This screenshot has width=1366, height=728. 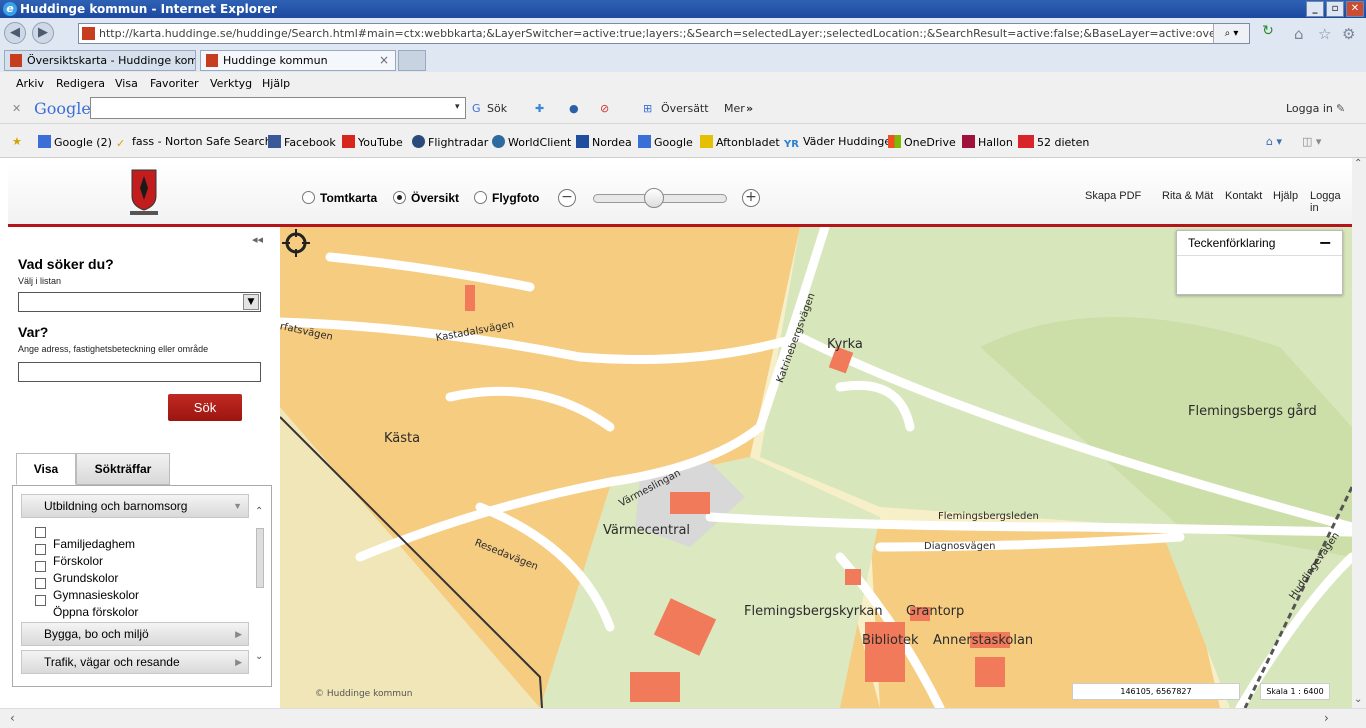 What do you see at coordinates (539, 108) in the screenshot?
I see `plus-icon: ✚` at bounding box center [539, 108].